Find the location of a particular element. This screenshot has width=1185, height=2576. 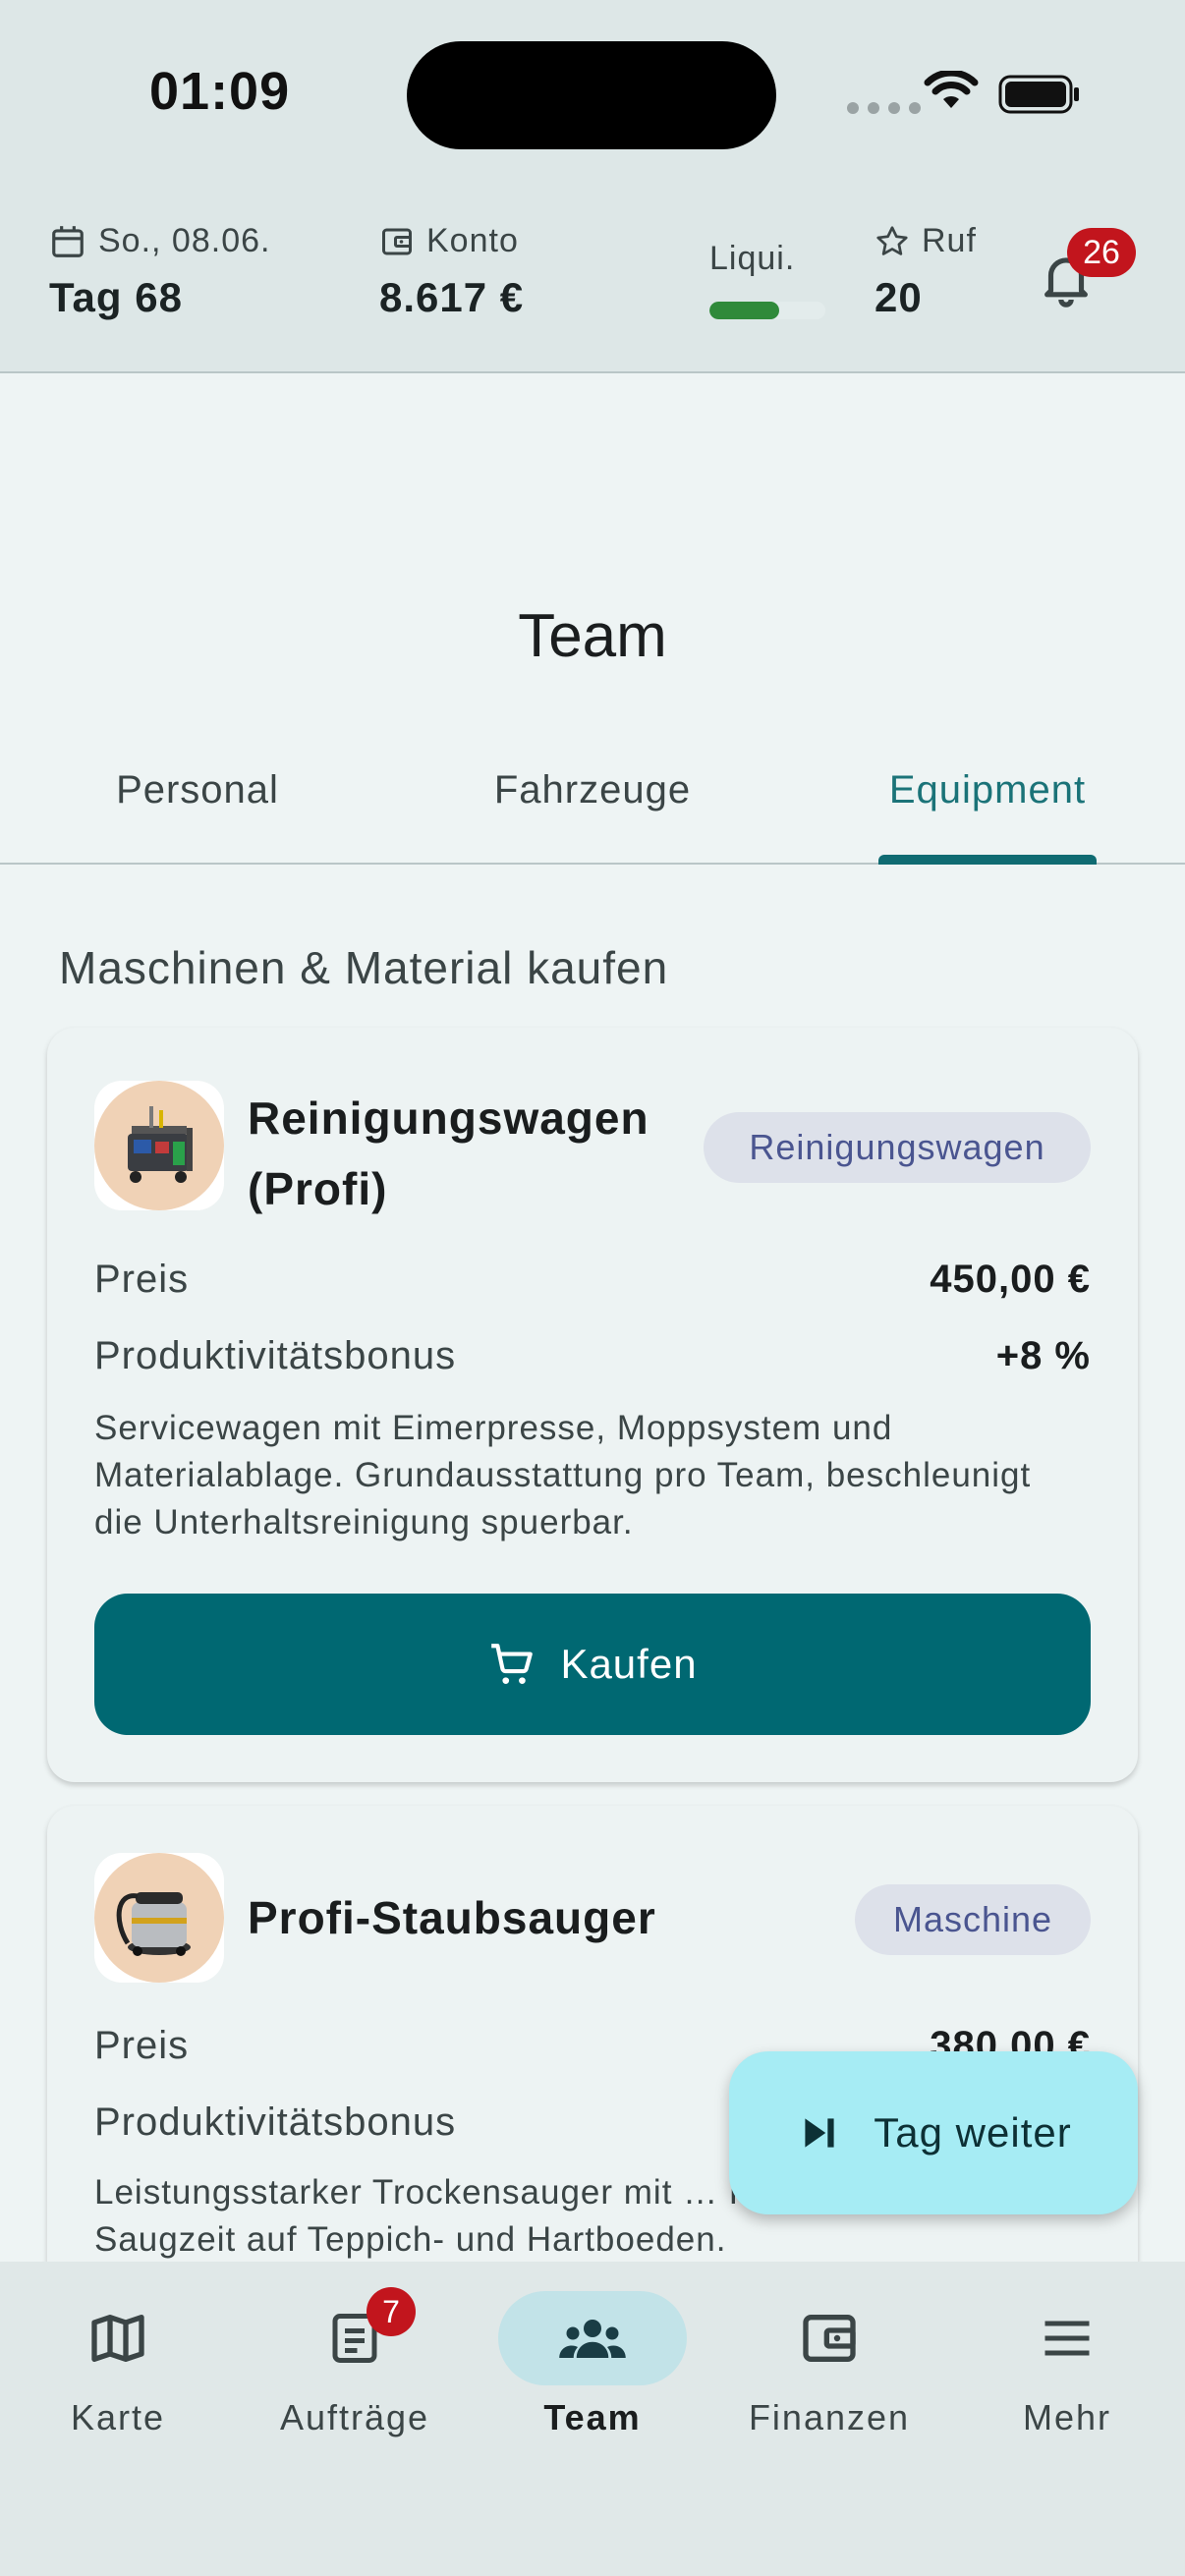

nav-item-mehr: Mehr is located at coordinates (1067, 2364).